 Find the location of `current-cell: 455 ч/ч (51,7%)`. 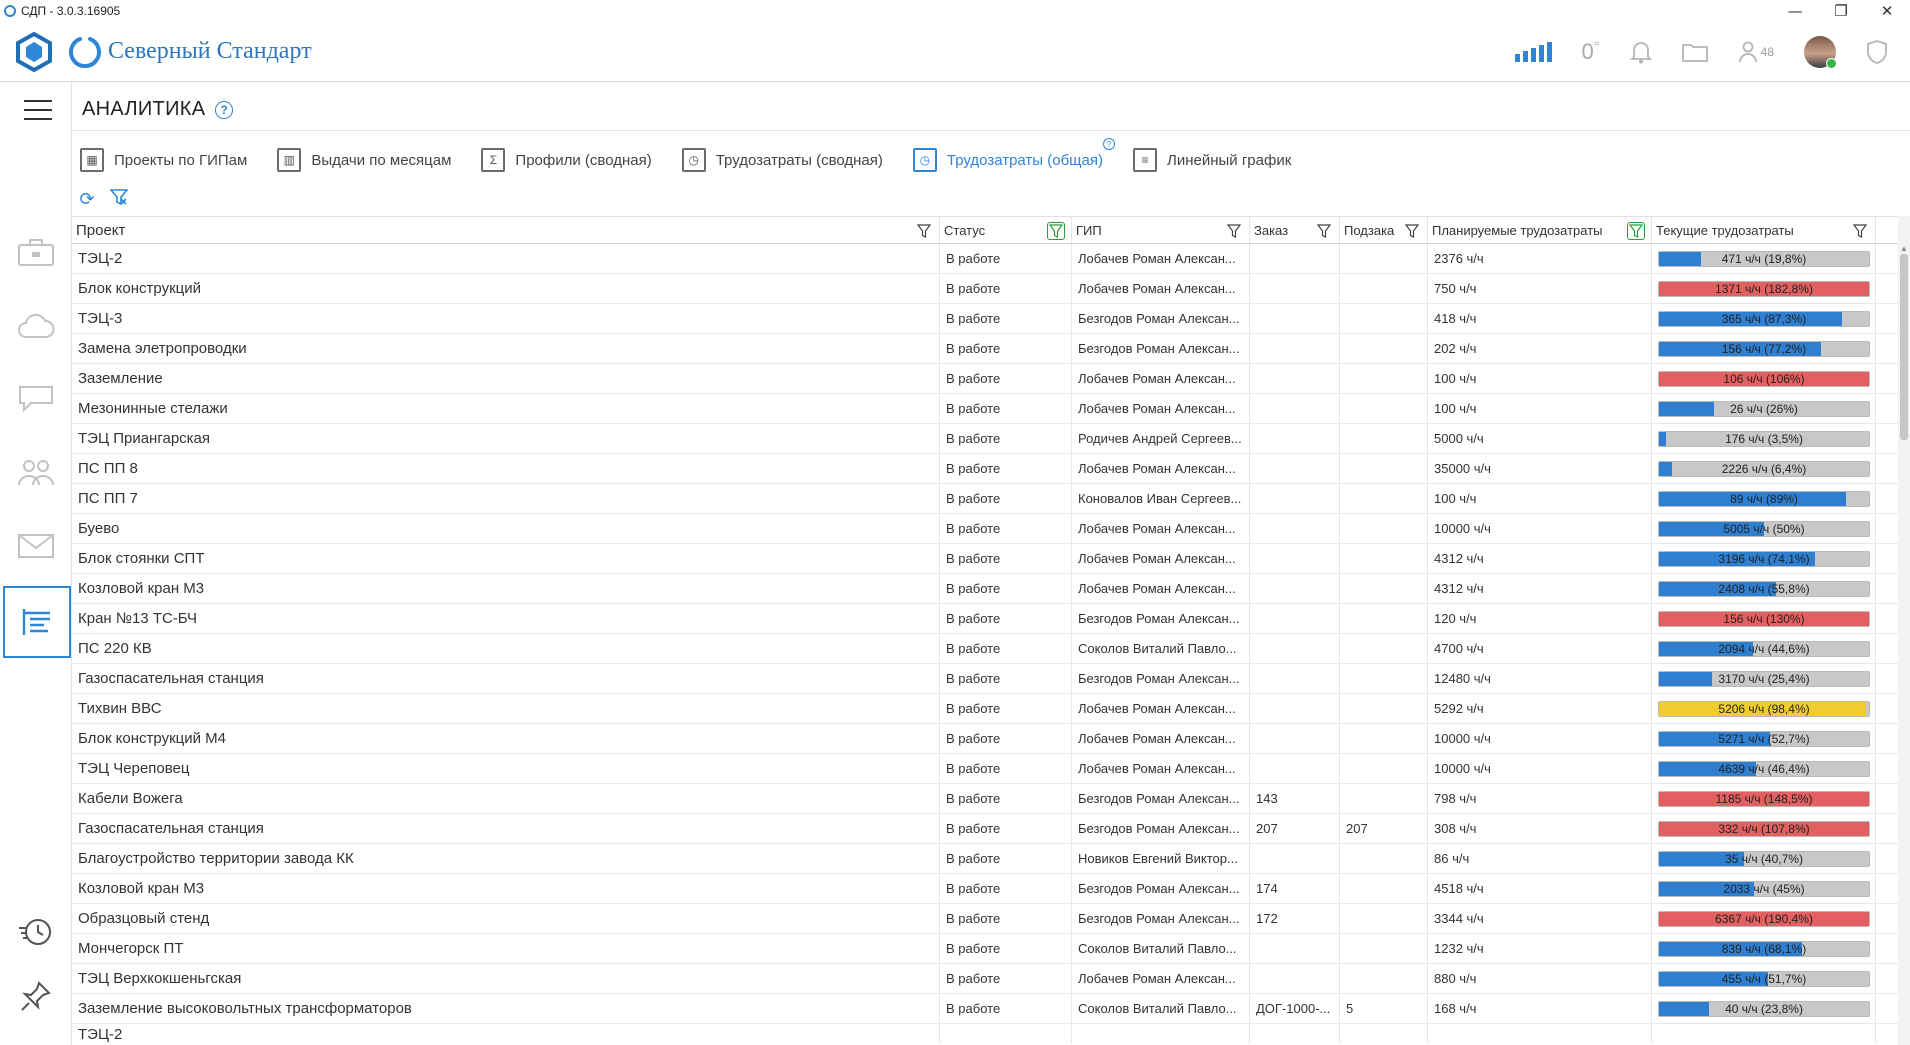

current-cell: 455 ч/ч (51,7%) is located at coordinates (1764, 978).